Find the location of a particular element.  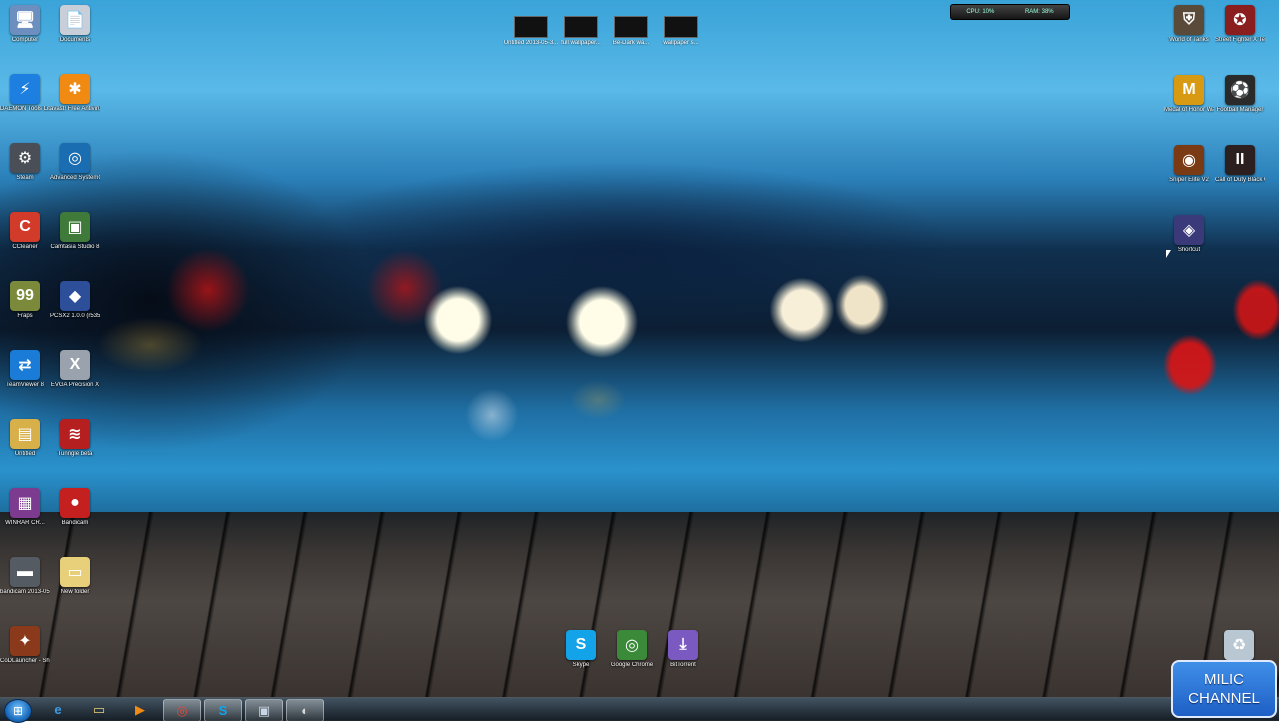

desktop-icon-tunngle: ≋ Tunngle beta is located at coordinates (75, 438).